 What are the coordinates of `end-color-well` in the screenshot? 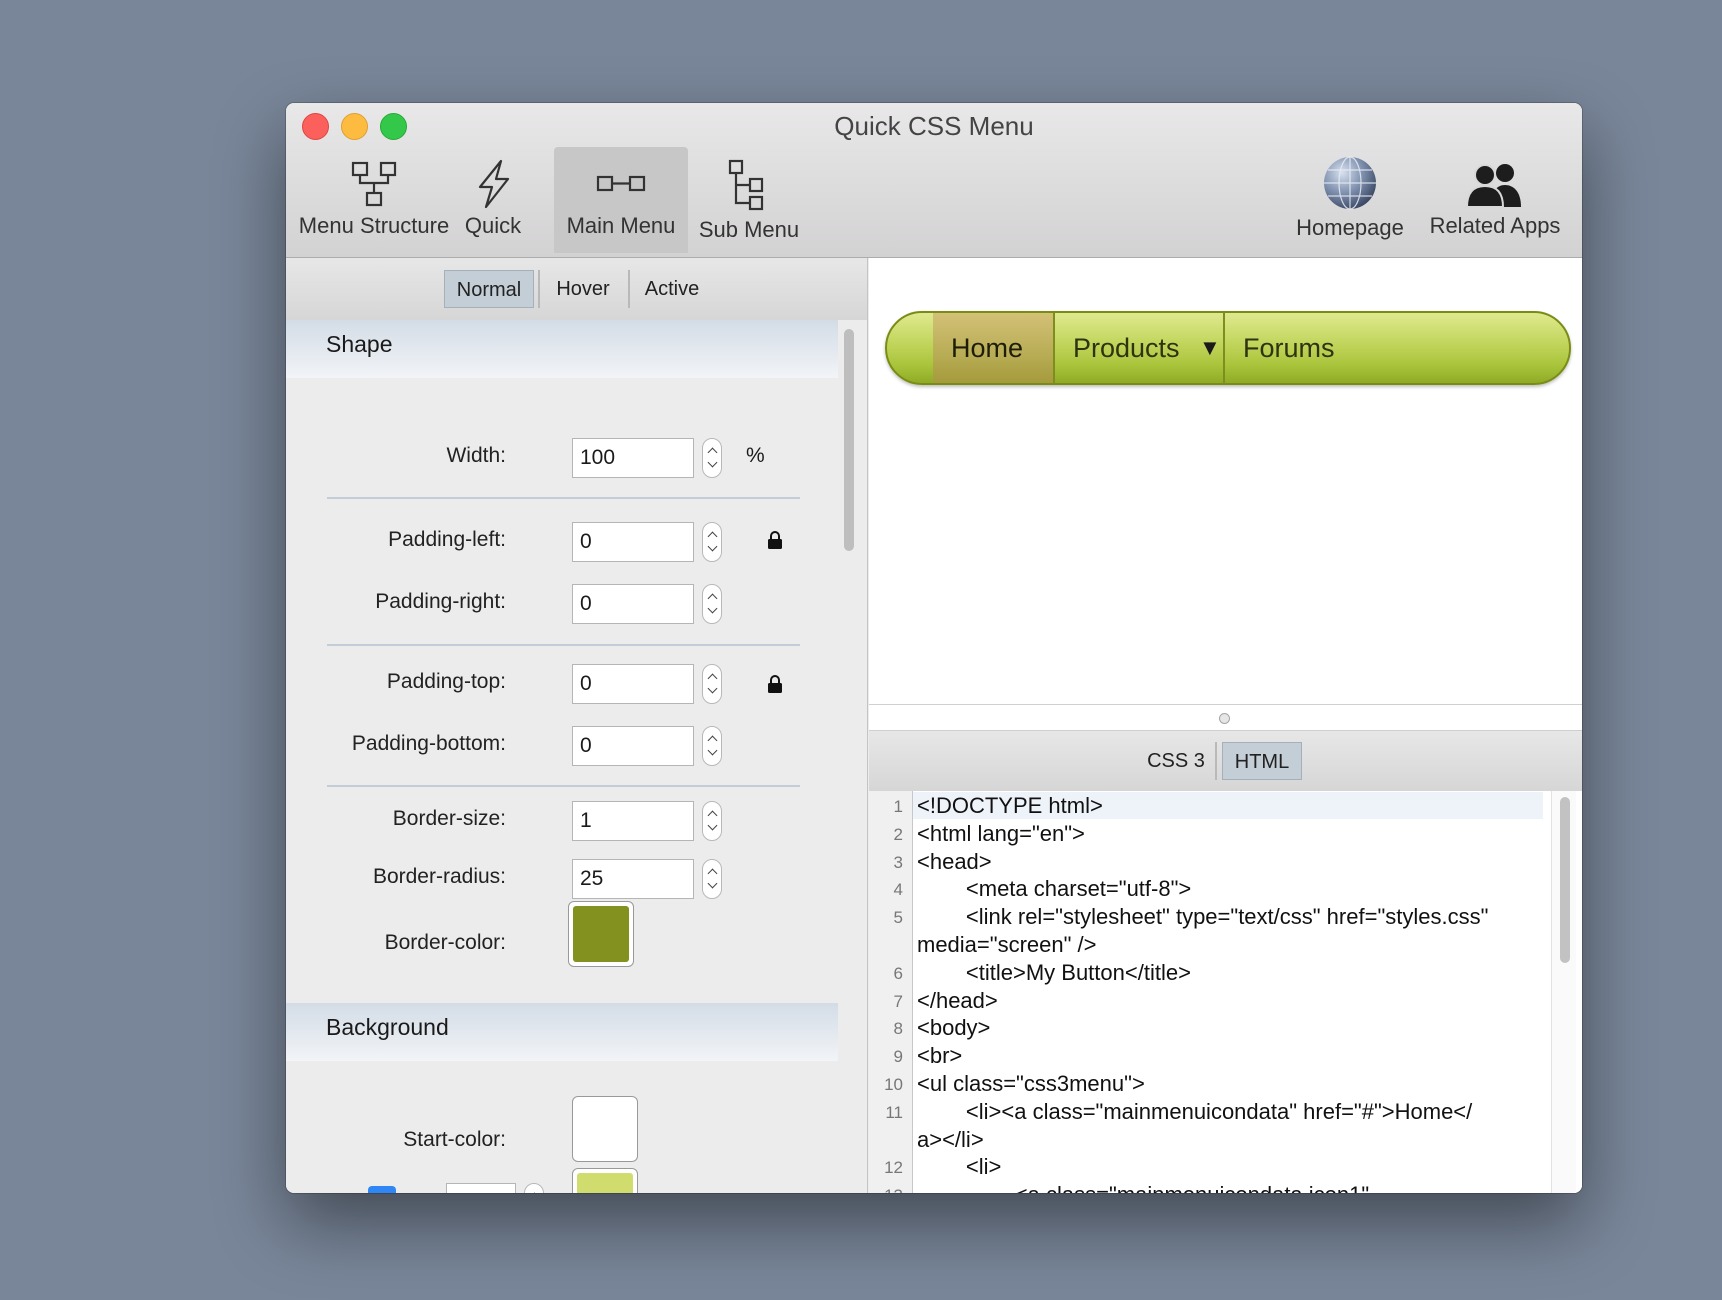 It's located at (605, 1180).